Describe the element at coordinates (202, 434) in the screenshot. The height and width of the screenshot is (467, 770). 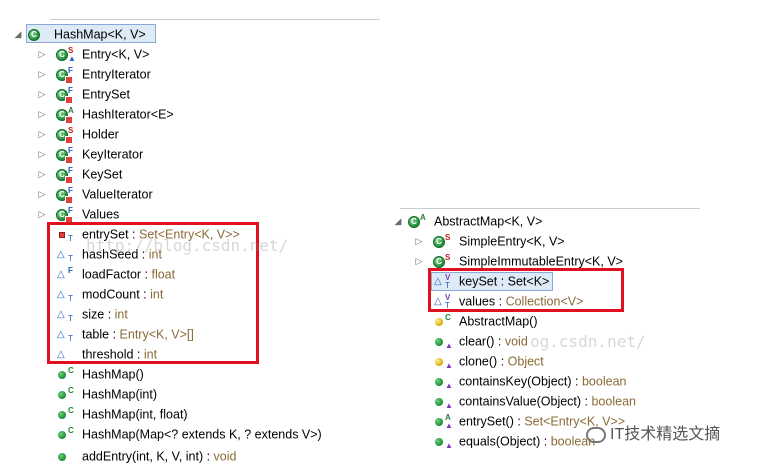
I see `method-name: HashMap(Map<? extends K, ? extends V>)` at that location.